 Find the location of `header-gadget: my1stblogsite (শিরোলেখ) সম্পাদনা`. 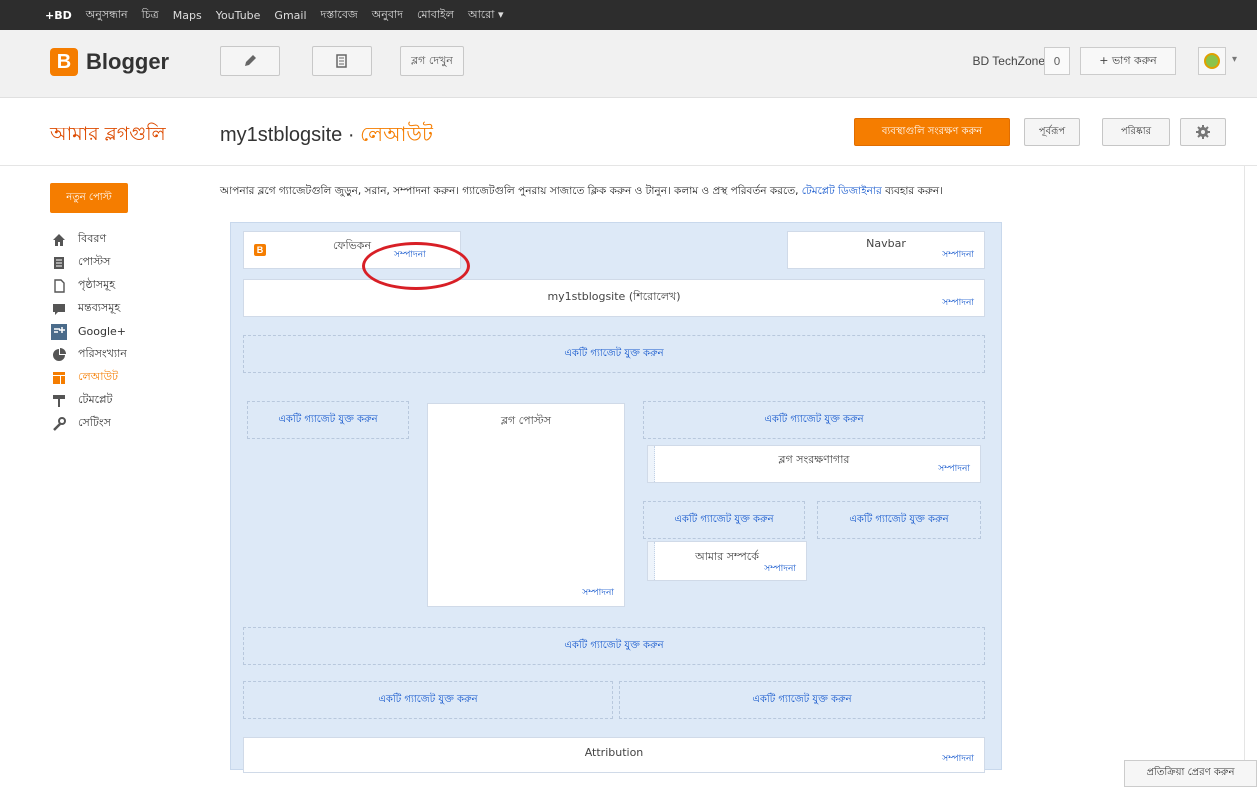

header-gadget: my1stblogsite (শিরোলেখ) সম্পাদনা is located at coordinates (614, 298).